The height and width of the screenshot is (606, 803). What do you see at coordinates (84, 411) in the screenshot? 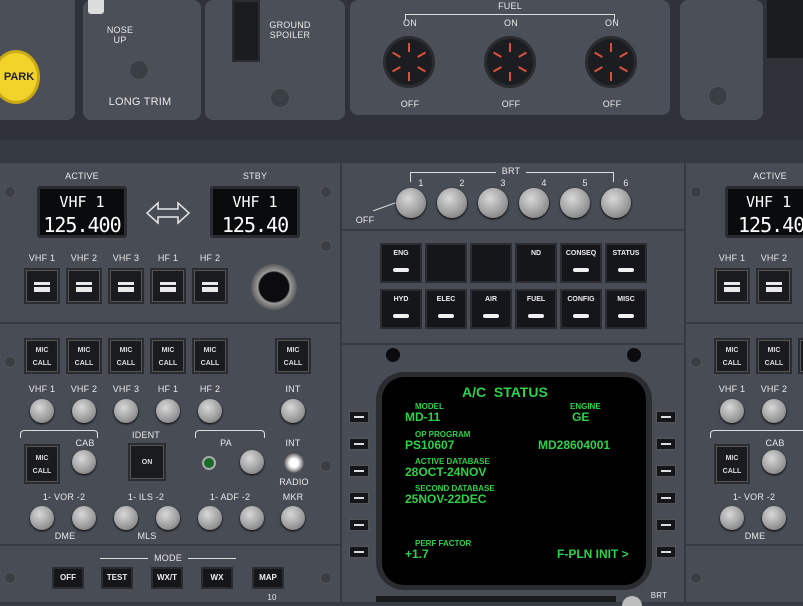
I see `vhf2-volume-knob` at bounding box center [84, 411].